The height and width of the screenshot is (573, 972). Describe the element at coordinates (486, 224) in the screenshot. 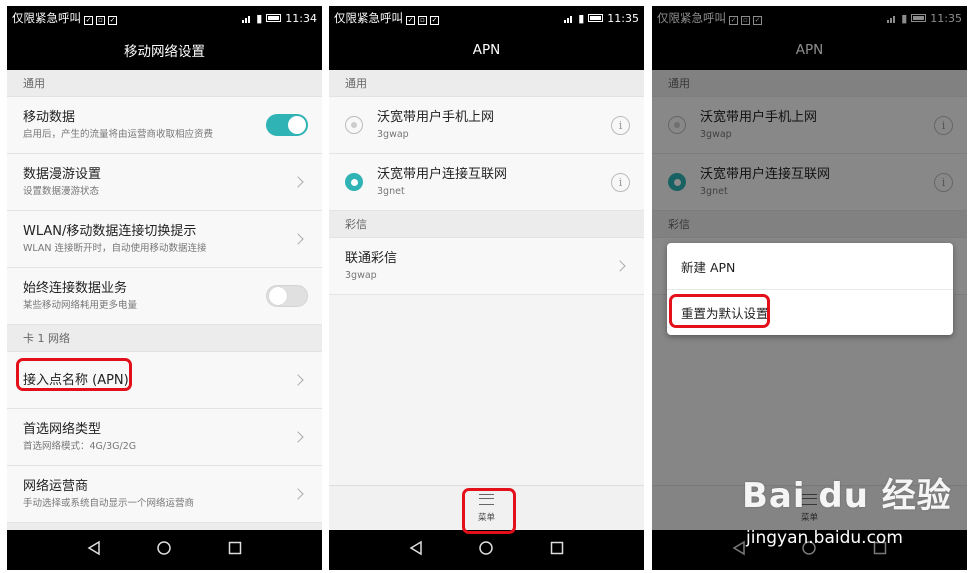

I see `section-header-mms: 彩信` at that location.